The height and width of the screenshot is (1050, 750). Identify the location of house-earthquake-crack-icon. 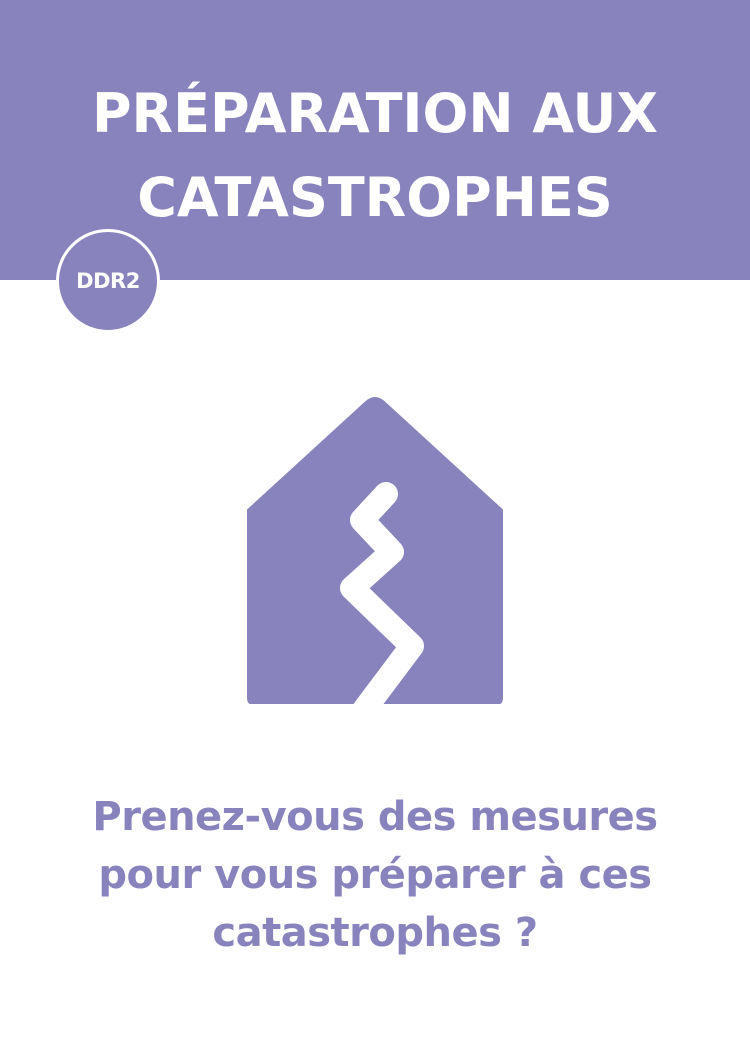
(375, 557).